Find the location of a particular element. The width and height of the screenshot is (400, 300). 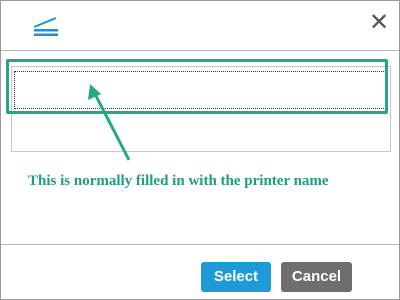

close-icon: ✕ is located at coordinates (379, 22).